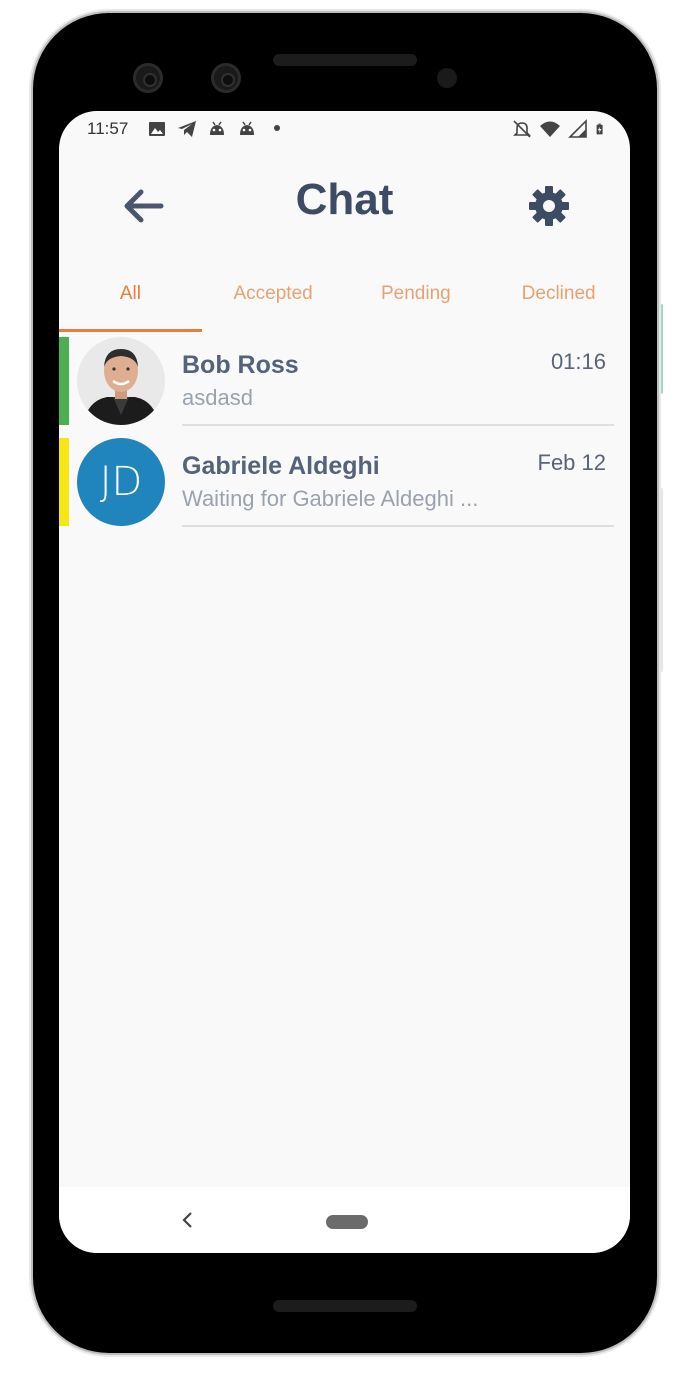 Image resolution: width=680 pixels, height=1374 pixels. Describe the element at coordinates (344, 129) in the screenshot. I see `status-bar: 11:57` at that location.